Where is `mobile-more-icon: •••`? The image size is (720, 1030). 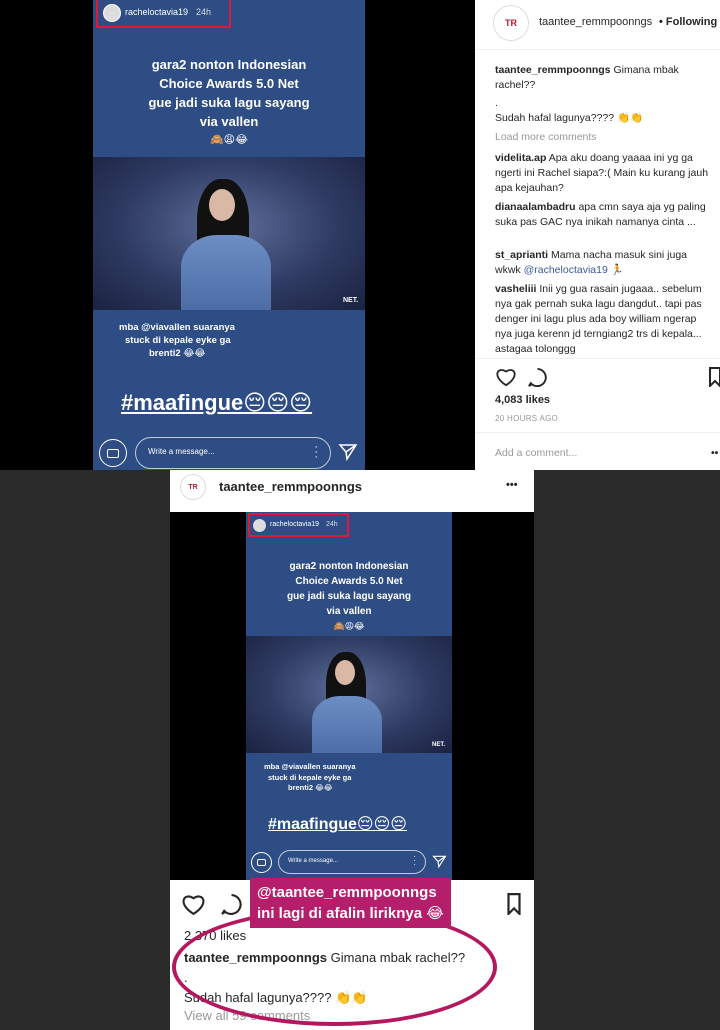 mobile-more-icon: ••• is located at coordinates (512, 485).